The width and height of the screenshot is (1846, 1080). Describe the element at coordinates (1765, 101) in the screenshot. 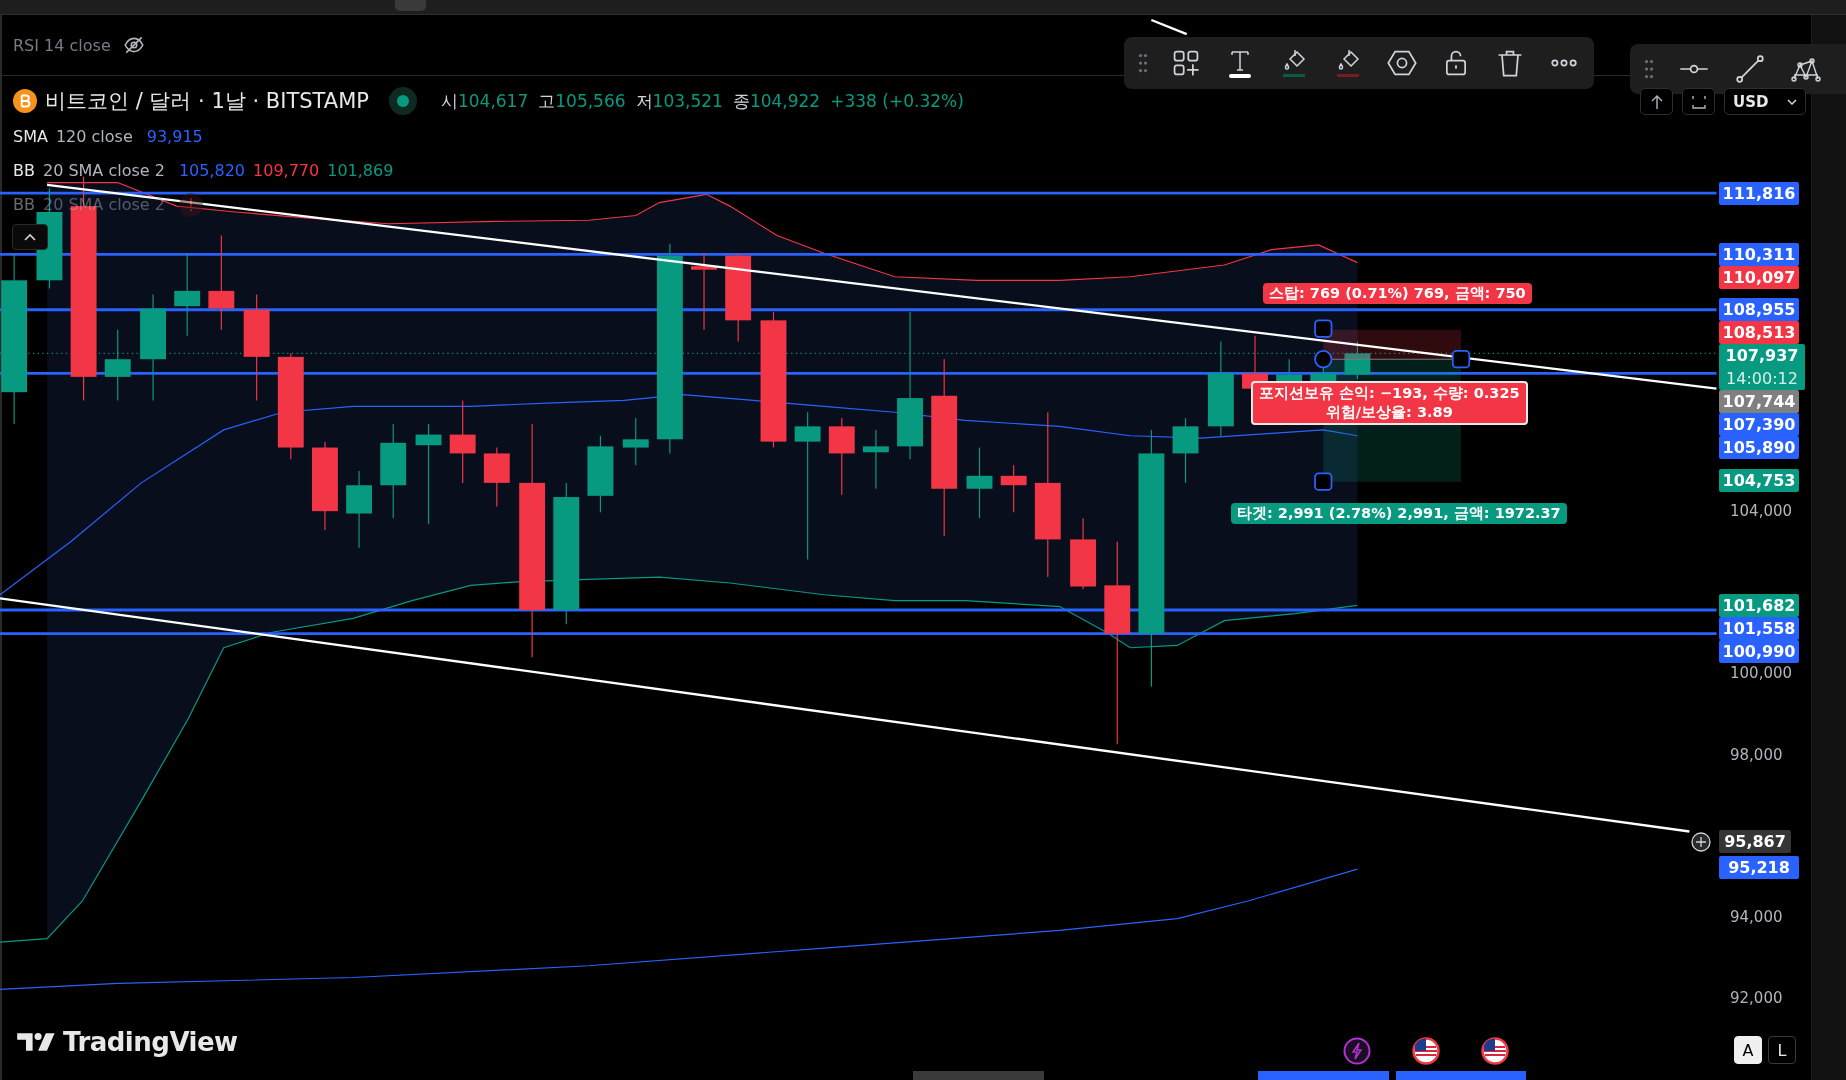

I see `currency-dropdown: USD` at that location.